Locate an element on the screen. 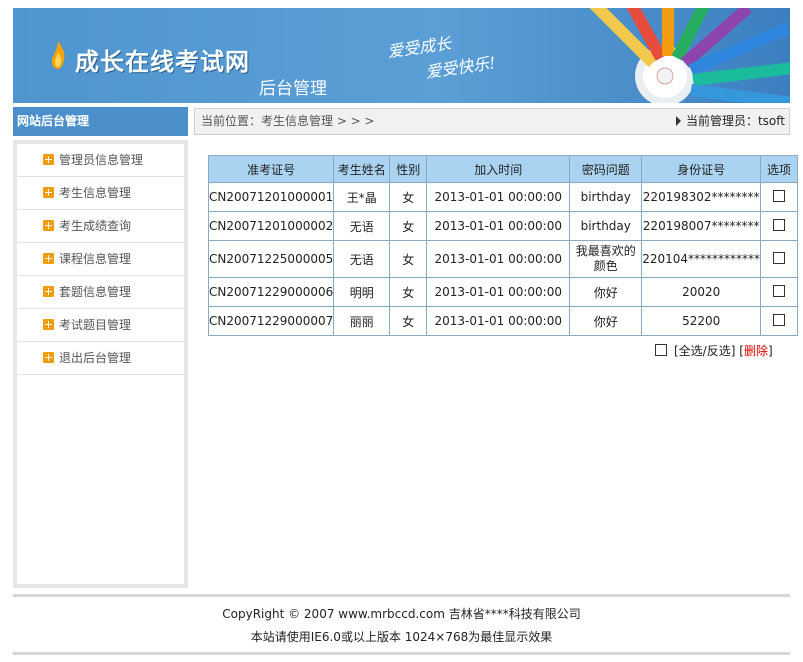  column-header: 考生姓名 is located at coordinates (362, 169).